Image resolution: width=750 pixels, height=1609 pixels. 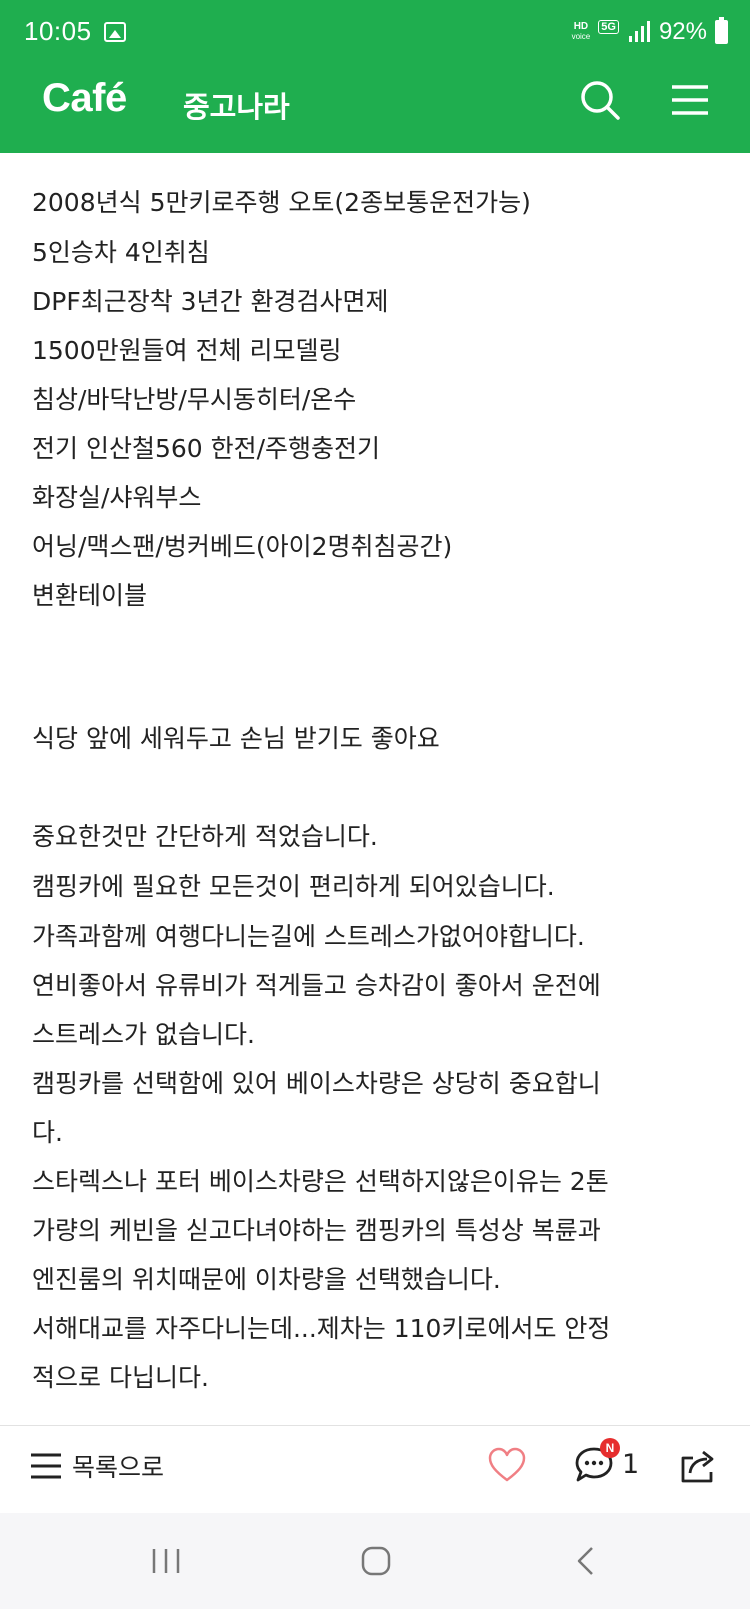 I want to click on new-comment-badge: N, so click(x=610, y=1448).